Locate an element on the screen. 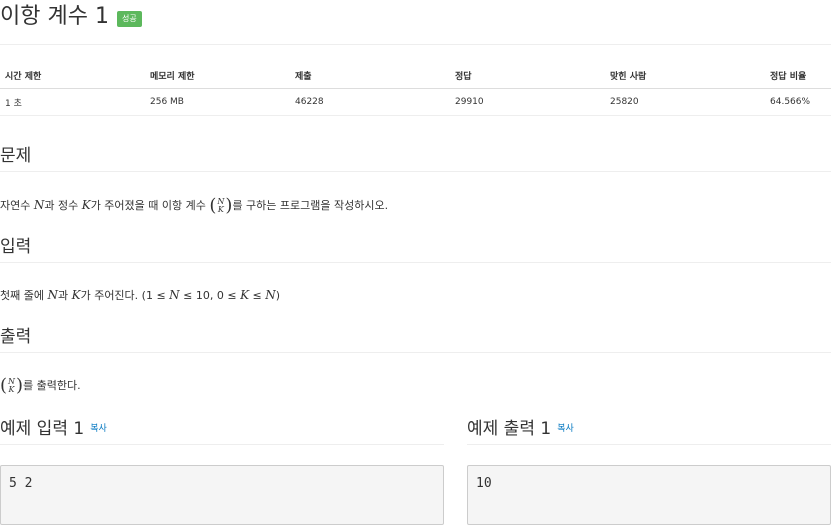 This screenshot has height=525, width=831. sample-input-box: 5 2 is located at coordinates (222, 495).